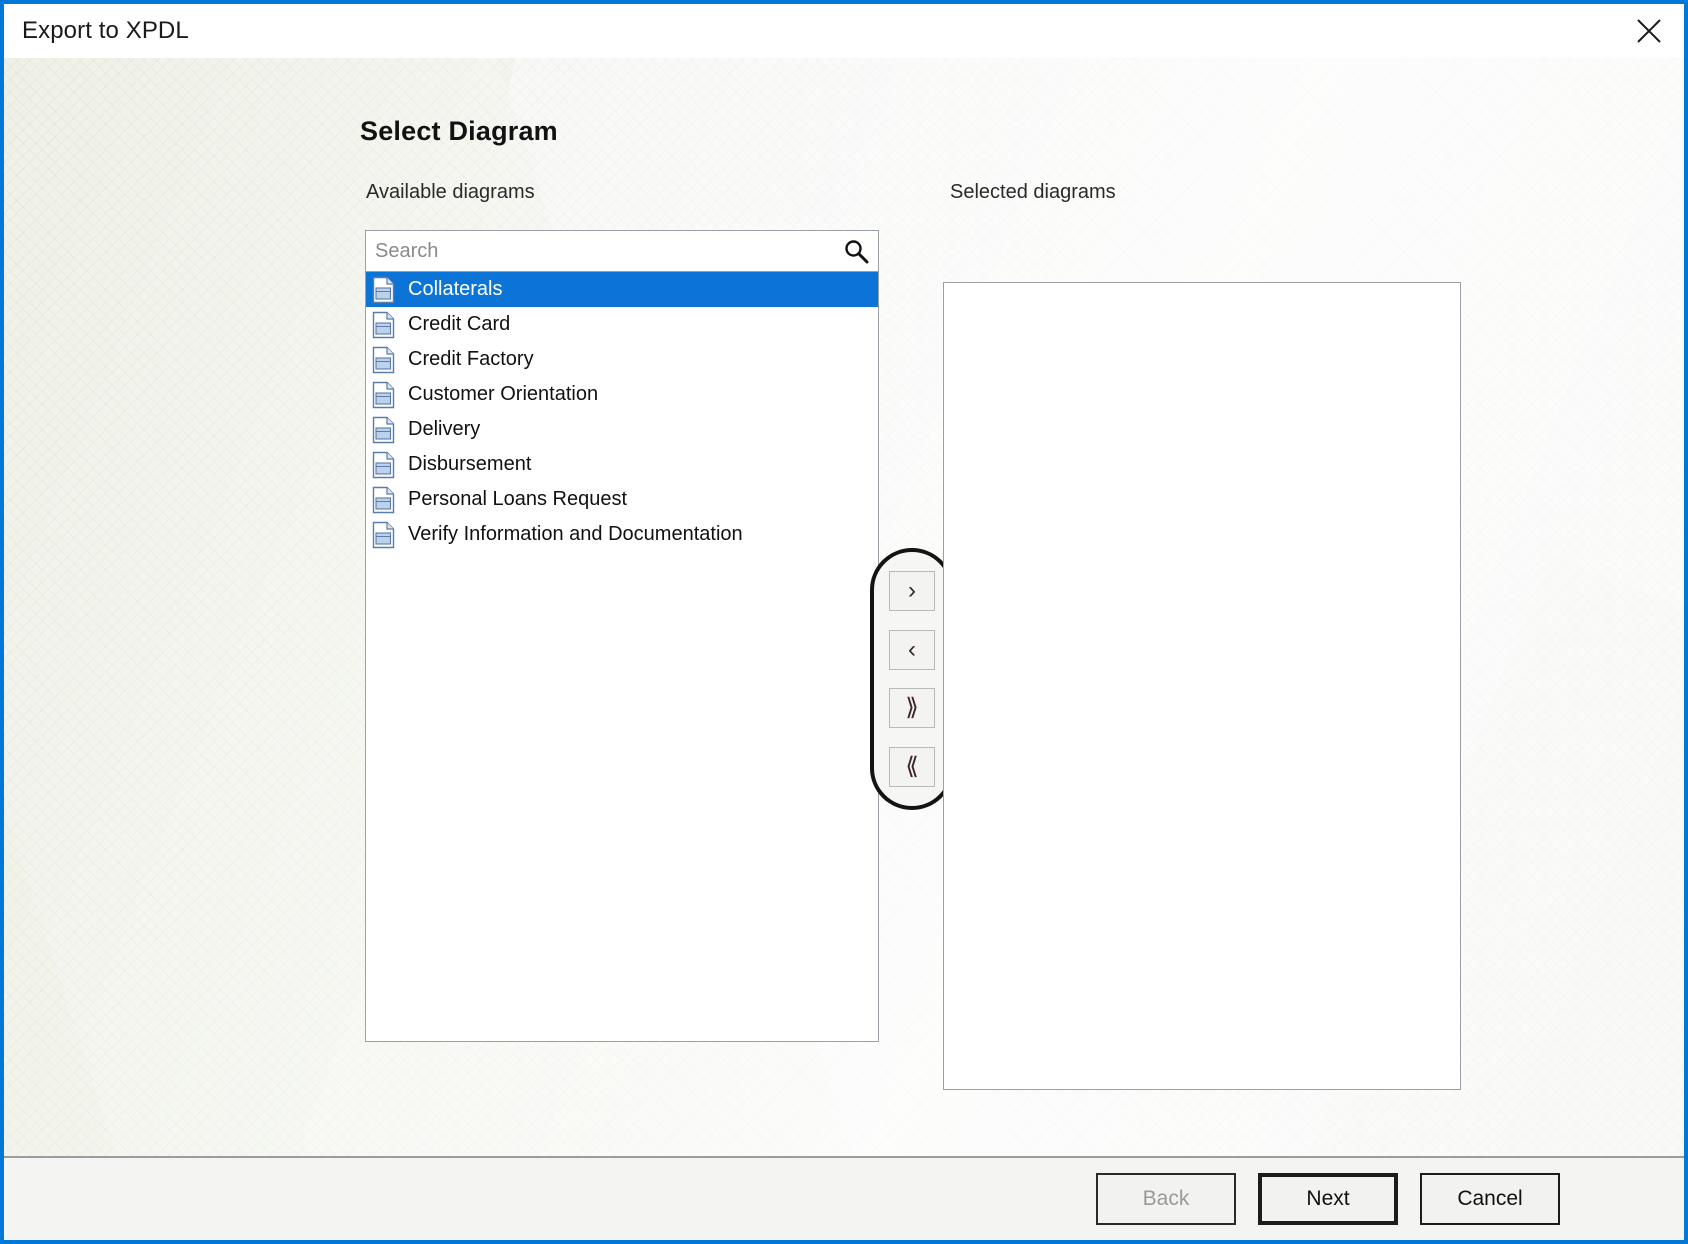 Image resolution: width=1688 pixels, height=1244 pixels. I want to click on list-item-label: Verify Information and Documentation, so click(575, 534).